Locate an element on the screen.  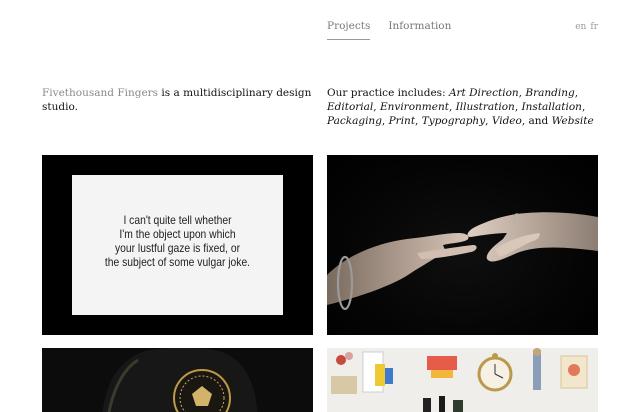
card-quote-line: I'm the object upon which is located at coordinates (177, 234).